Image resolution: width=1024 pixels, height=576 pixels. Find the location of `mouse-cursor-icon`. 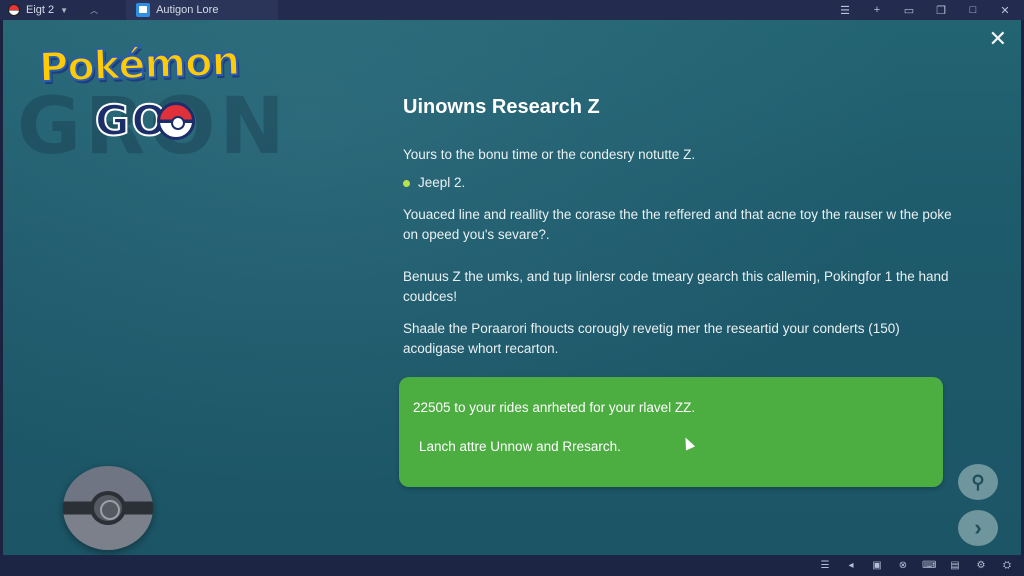

mouse-cursor-icon is located at coordinates (688, 443).